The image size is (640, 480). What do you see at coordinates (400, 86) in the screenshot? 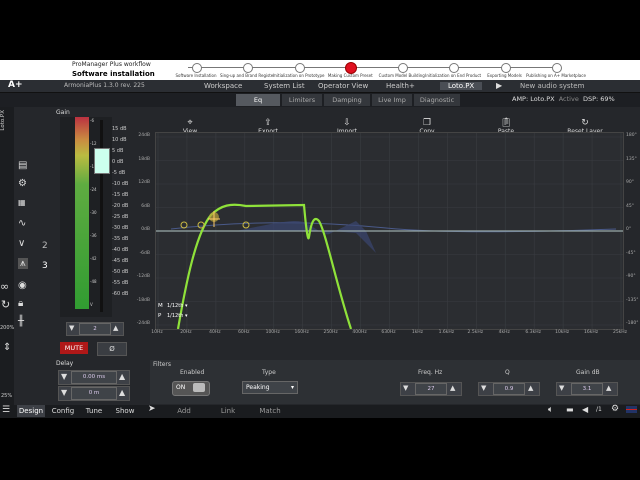
I see `menu-health: Health+` at bounding box center [400, 86].